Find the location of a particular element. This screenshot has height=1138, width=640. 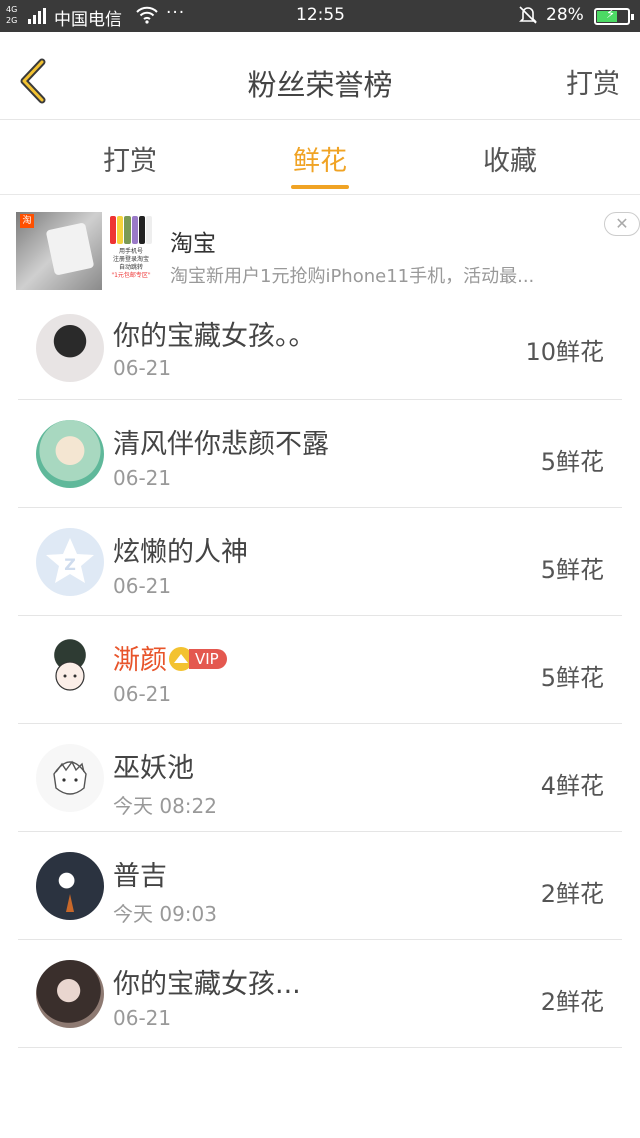

battery-icon: ⚡ is located at coordinates (614, 16).